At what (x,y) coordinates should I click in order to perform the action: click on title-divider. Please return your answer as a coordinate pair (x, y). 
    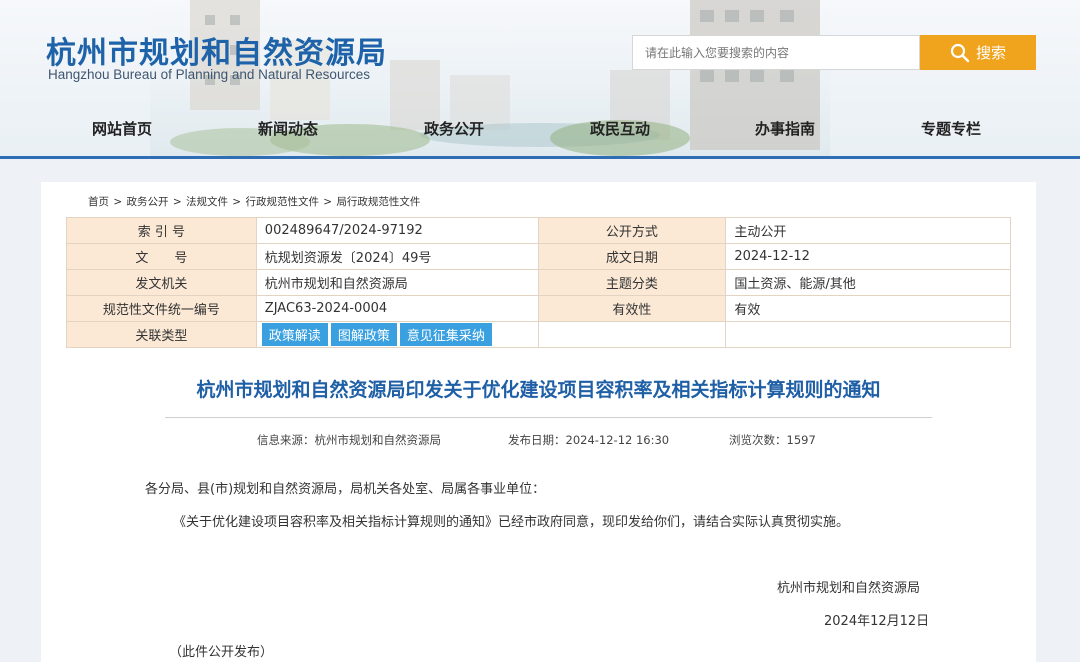
    Looking at the image, I should click on (548, 417).